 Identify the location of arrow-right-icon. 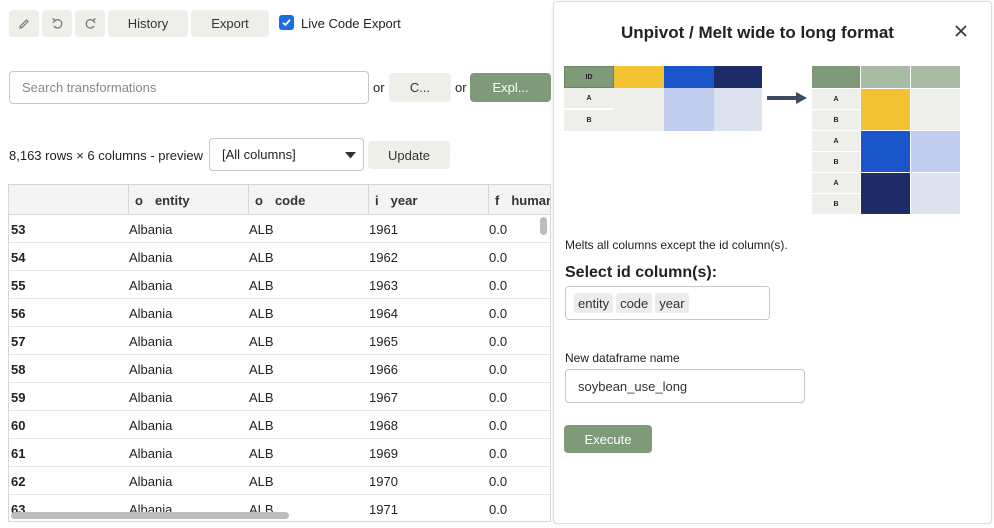
(787, 98).